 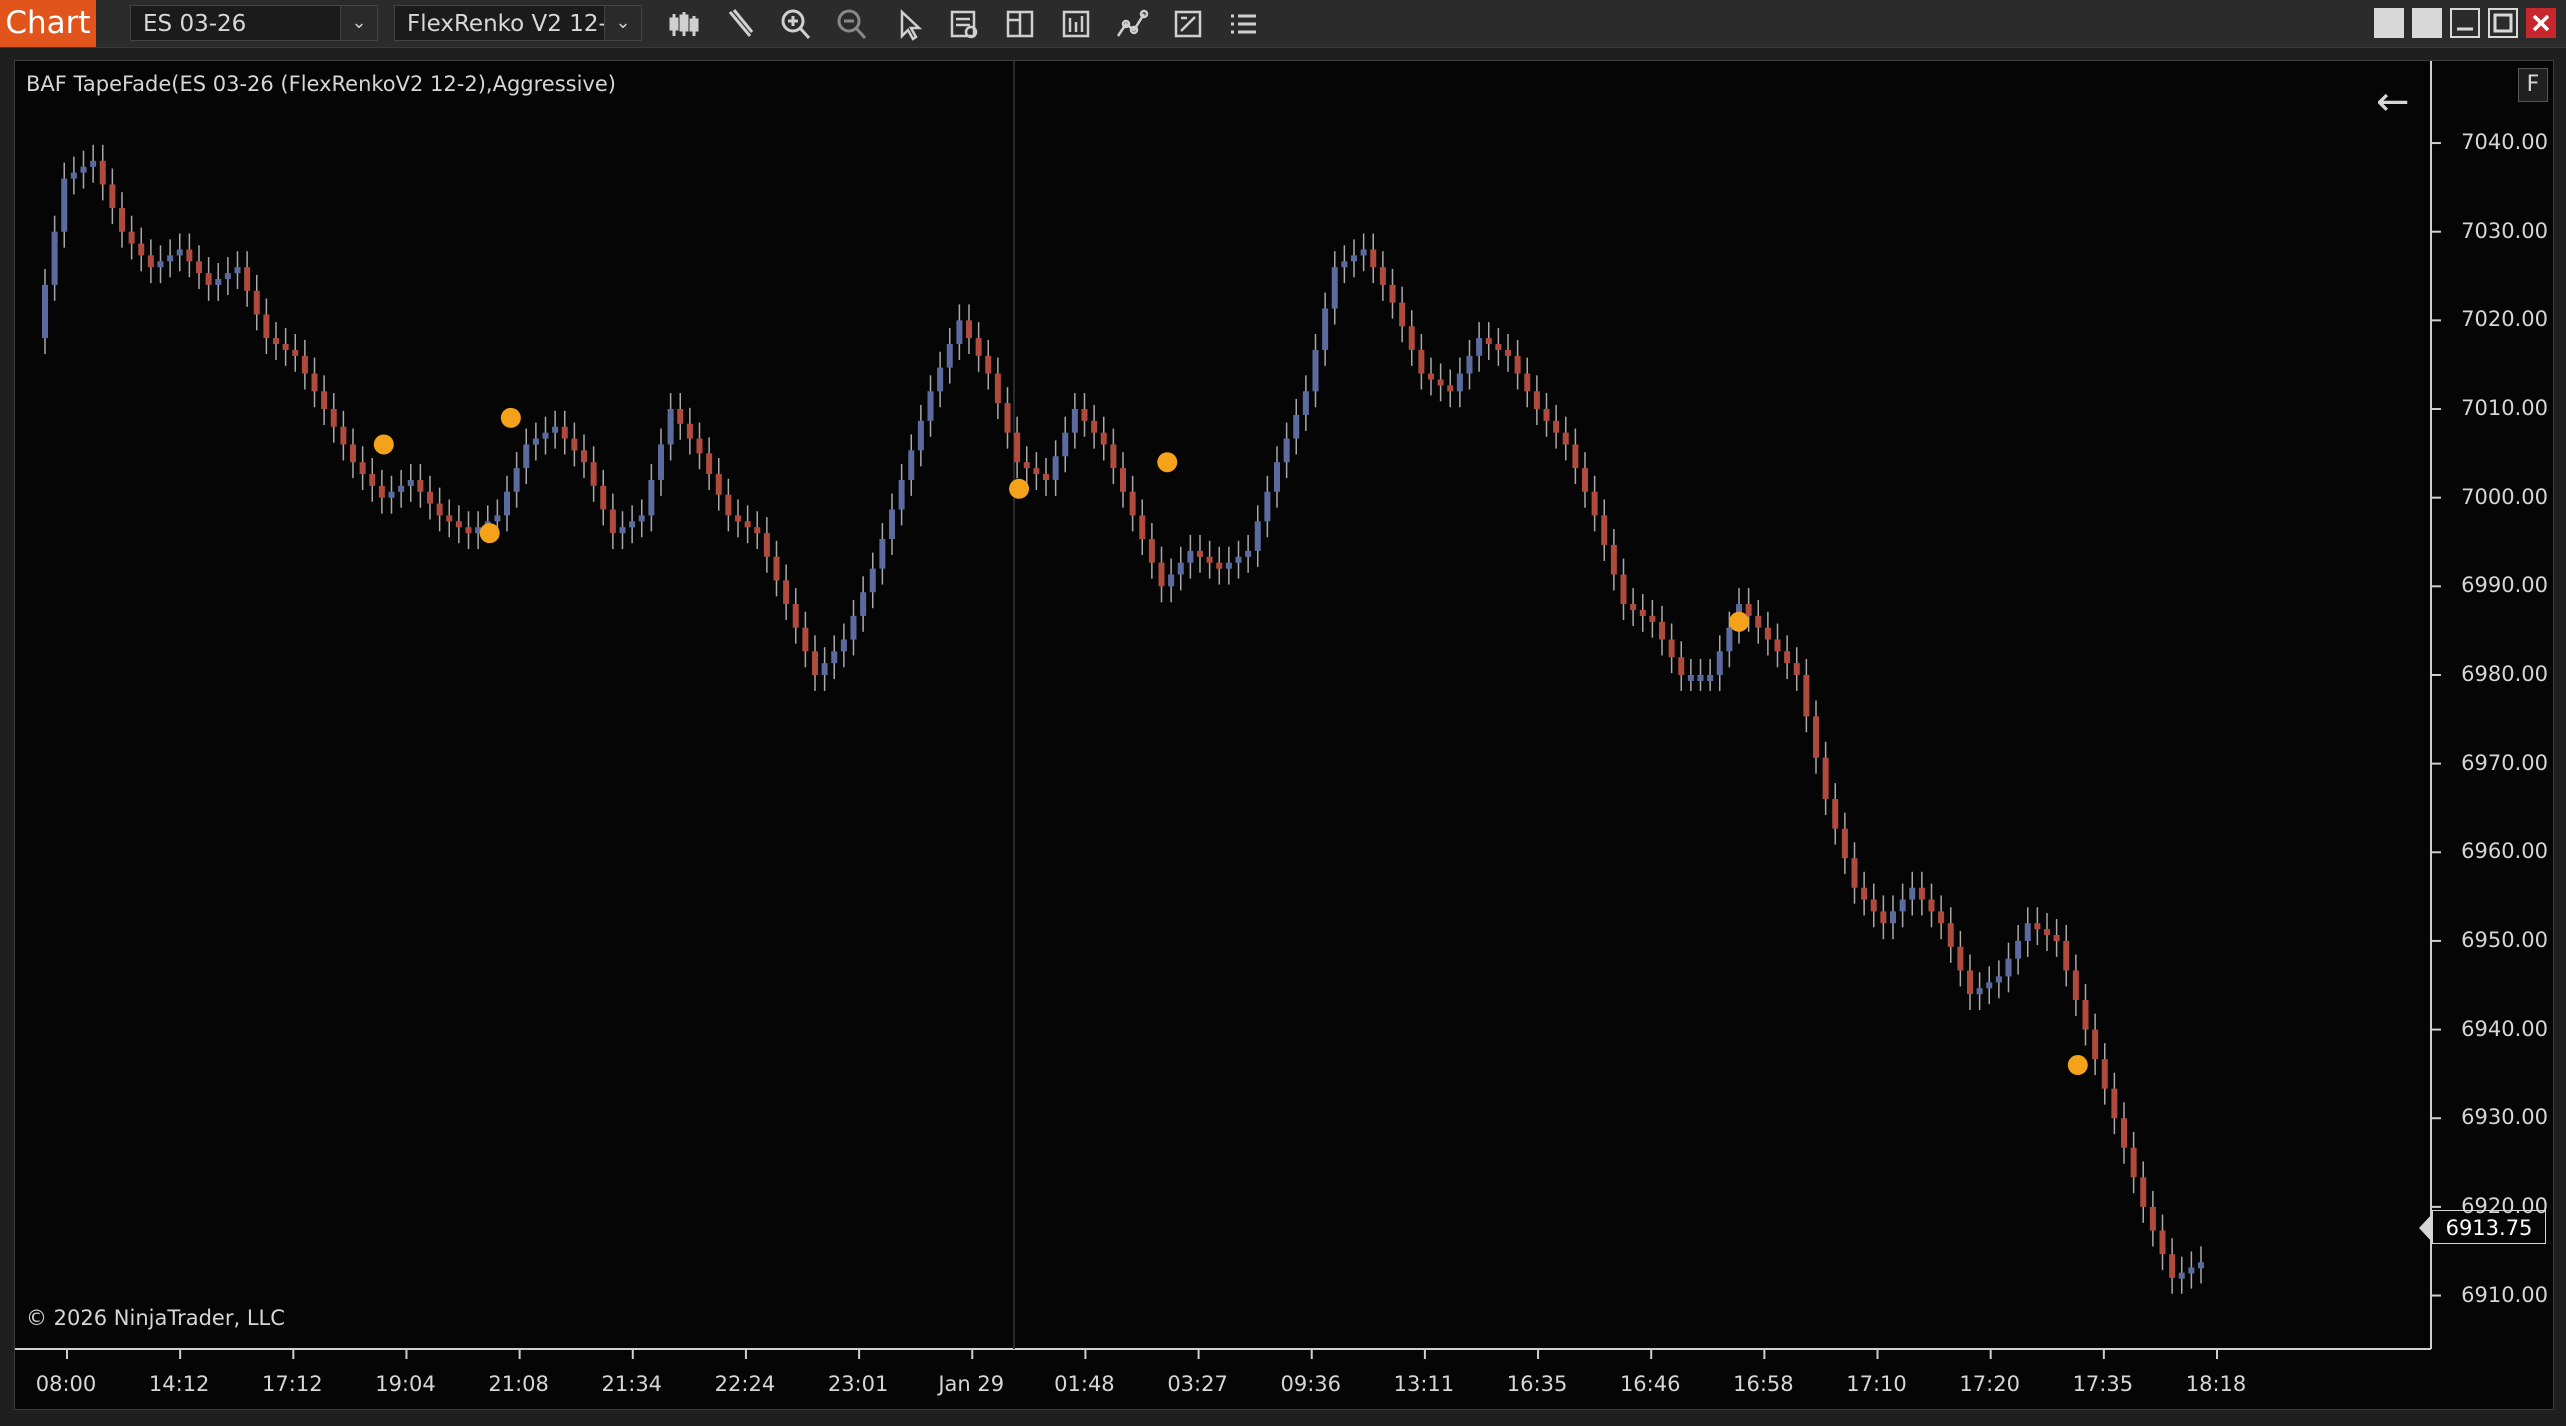 What do you see at coordinates (908, 24) in the screenshot?
I see `pointer-icon` at bounding box center [908, 24].